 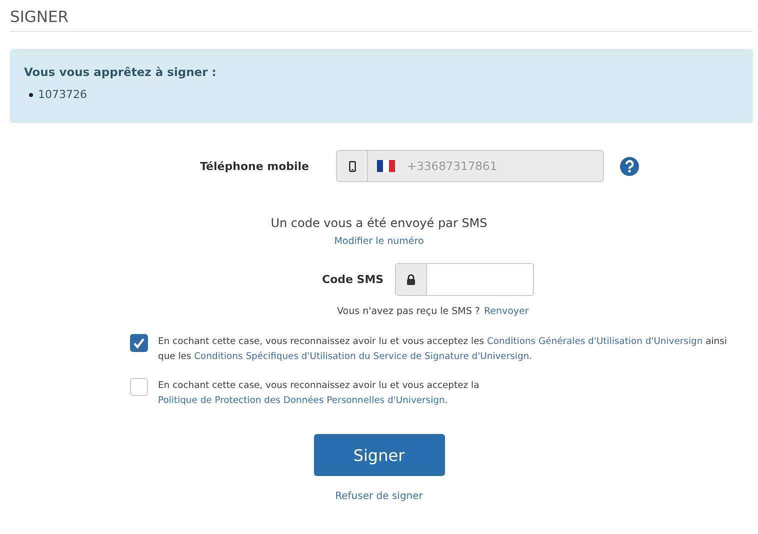 I want to click on change-number-link: Modifier le numéro, so click(x=379, y=241).